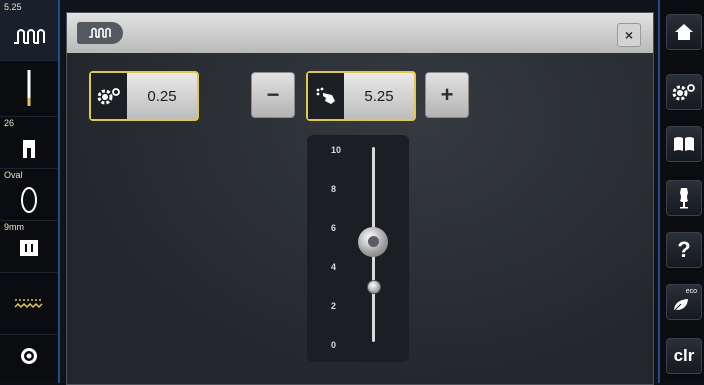 The width and height of the screenshot is (704, 385). Describe the element at coordinates (334, 267) in the screenshot. I see `tick-label: 4` at that location.